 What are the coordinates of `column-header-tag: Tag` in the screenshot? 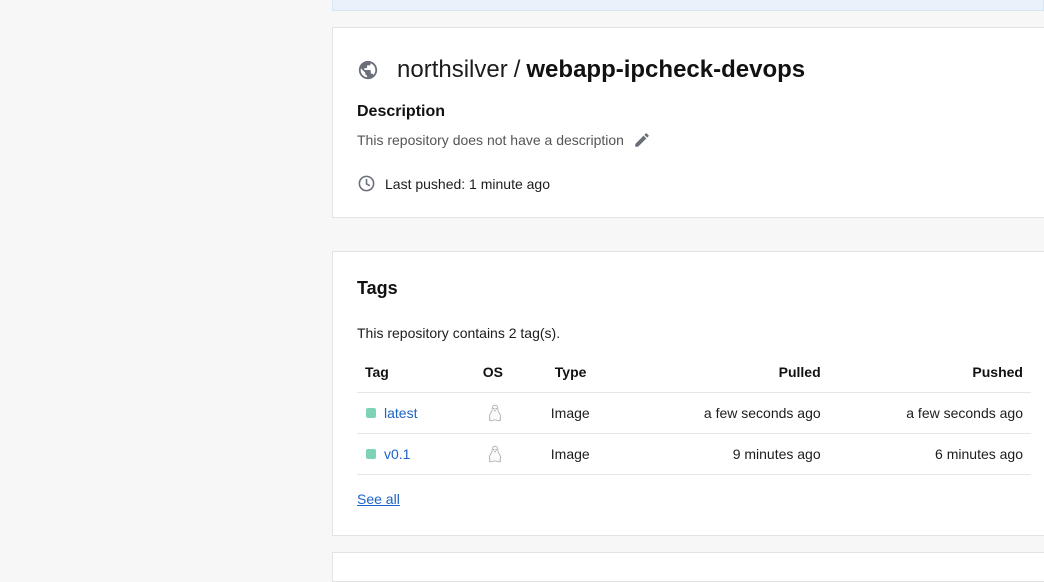 It's located at (419, 372).